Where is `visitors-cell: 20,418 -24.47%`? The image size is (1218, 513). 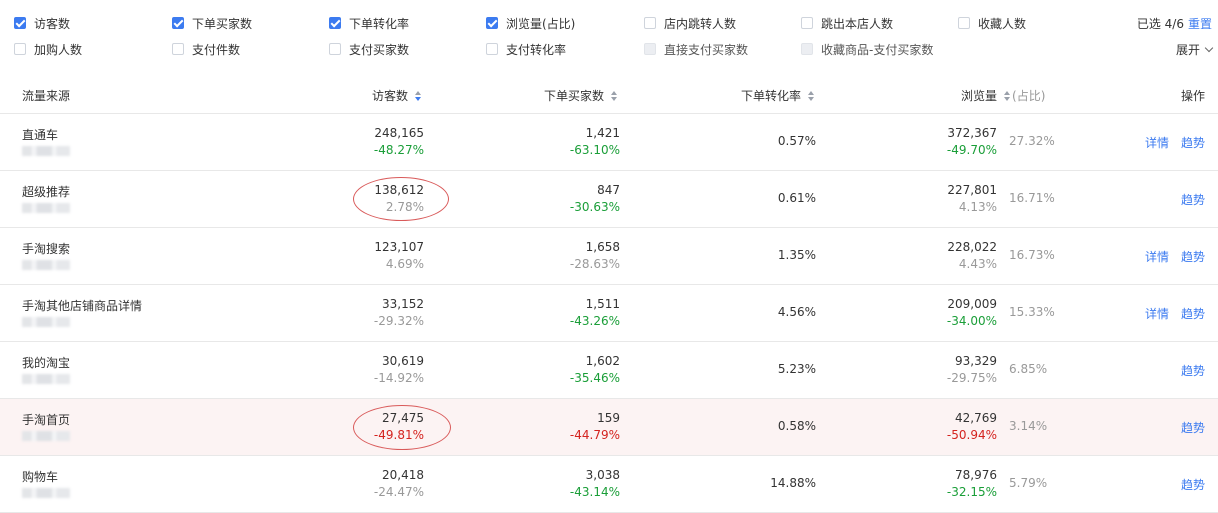 visitors-cell: 20,418 -24.47% is located at coordinates (399, 484).